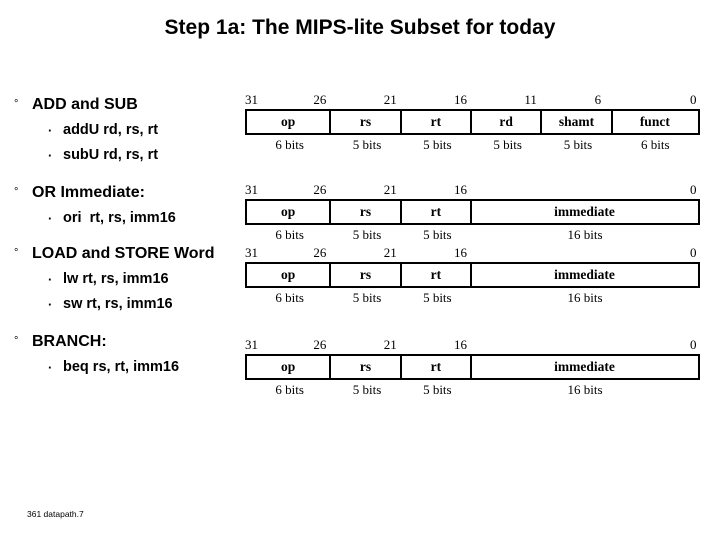 This screenshot has width=720, height=540. I want to click on bullet-heading-label: OR Immediate:, so click(88, 192).